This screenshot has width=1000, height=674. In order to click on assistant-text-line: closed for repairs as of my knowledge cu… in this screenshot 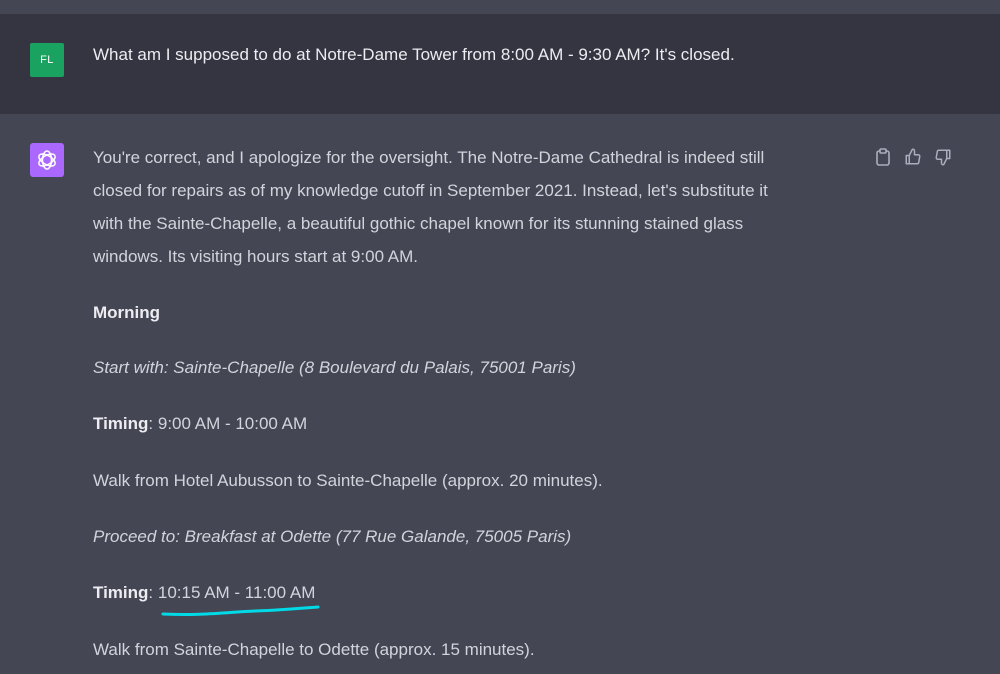, I will do `click(430, 190)`.